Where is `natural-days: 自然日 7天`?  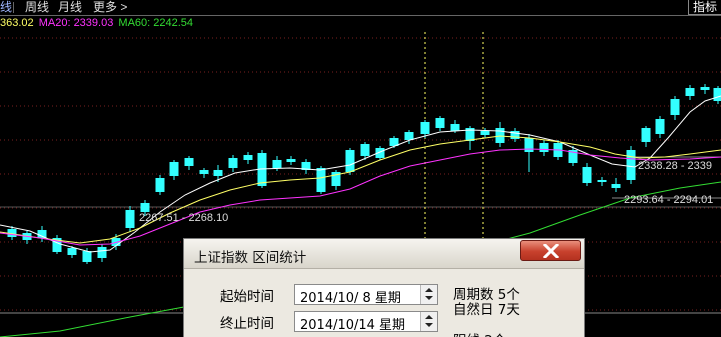 natural-days: 自然日 7天 is located at coordinates (486, 310).